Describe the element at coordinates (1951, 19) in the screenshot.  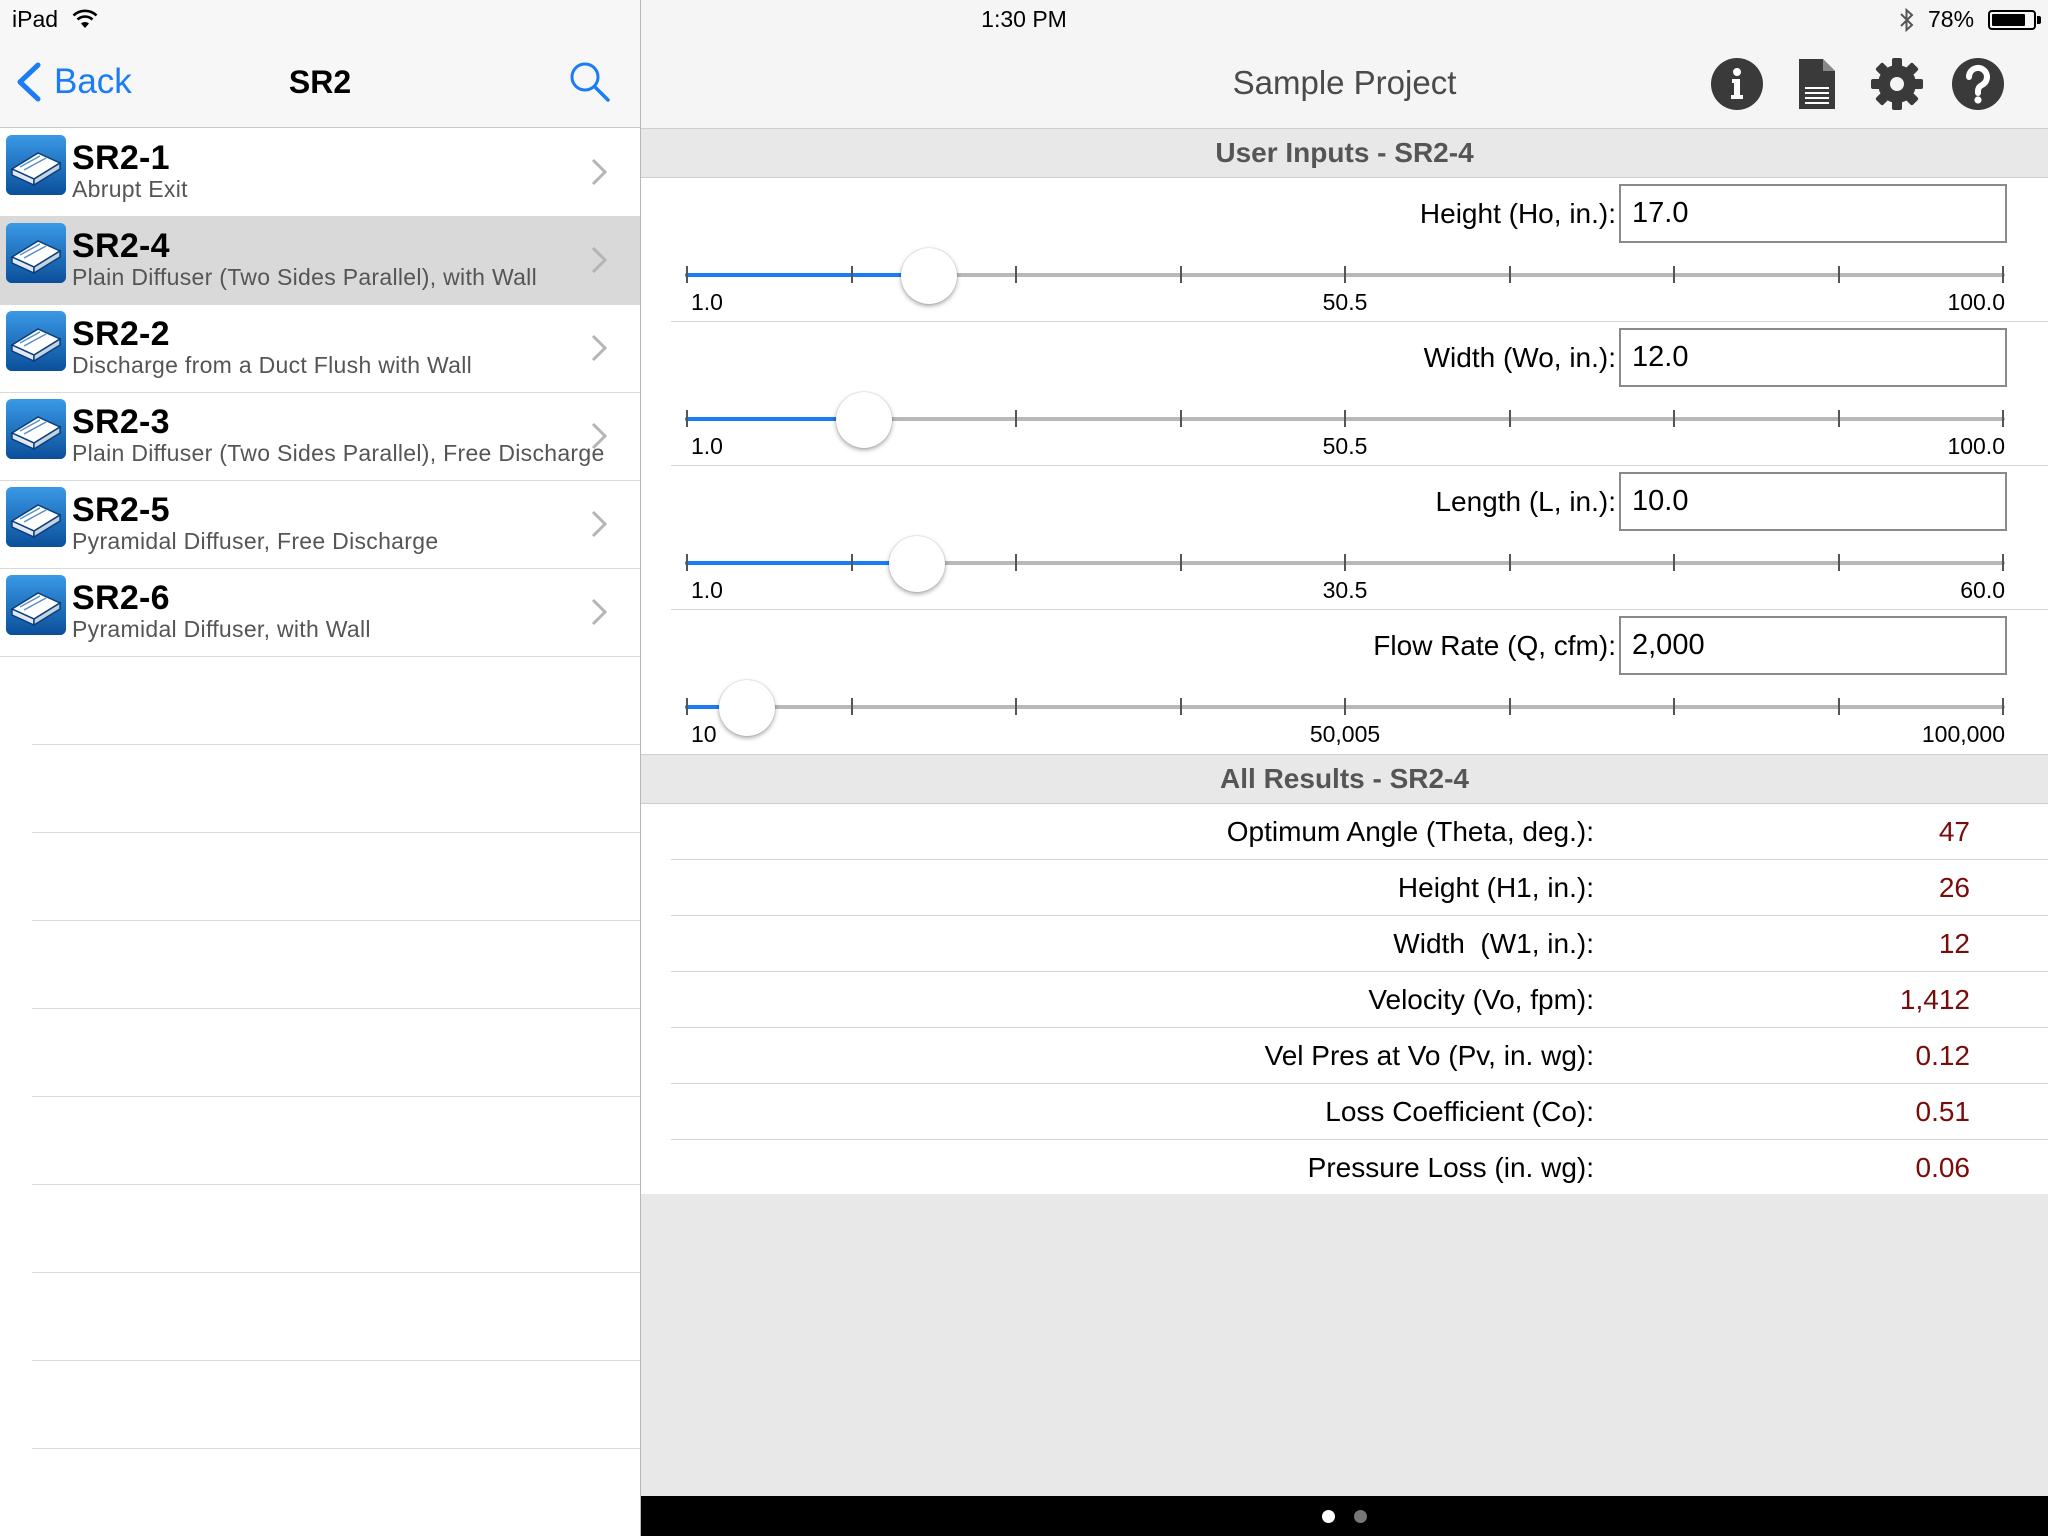
I see `battery-percentage: 78%` at that location.